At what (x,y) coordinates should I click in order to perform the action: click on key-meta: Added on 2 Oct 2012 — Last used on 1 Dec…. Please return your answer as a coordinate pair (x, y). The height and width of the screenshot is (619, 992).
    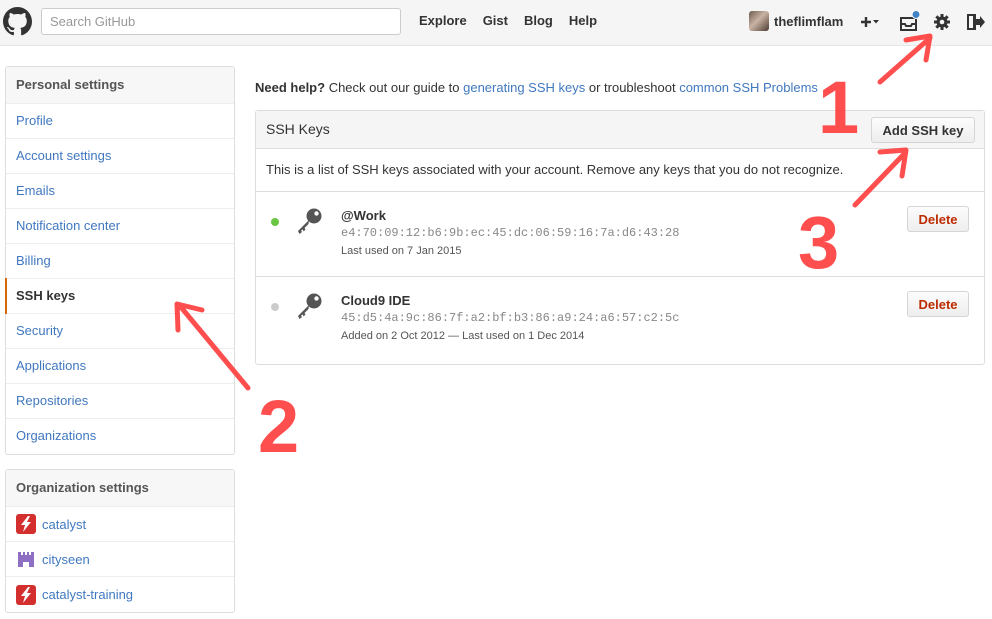
    Looking at the image, I should click on (463, 336).